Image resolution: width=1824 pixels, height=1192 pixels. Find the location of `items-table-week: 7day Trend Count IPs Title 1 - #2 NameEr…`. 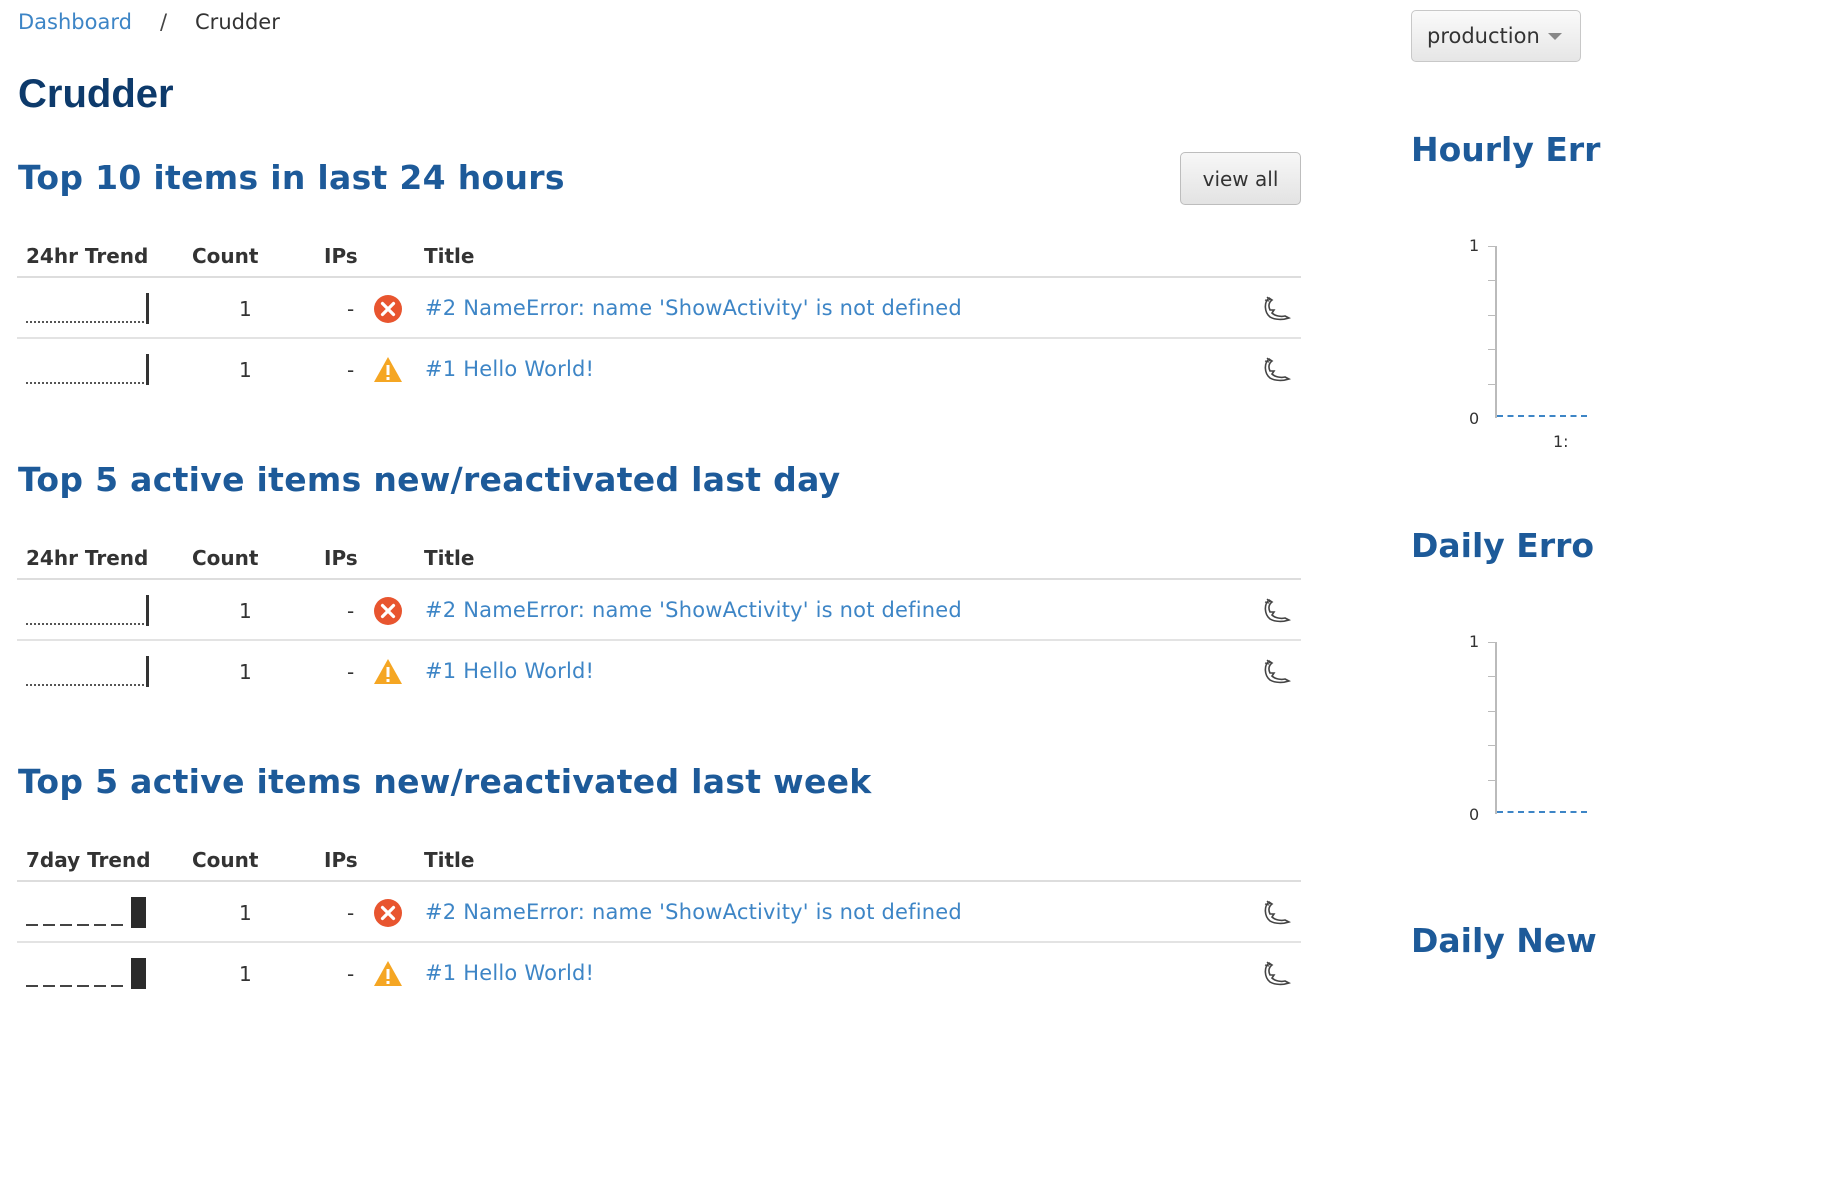

items-table-week: 7day Trend Count IPs Title 1 - #2 NameEr… is located at coordinates (659, 915).